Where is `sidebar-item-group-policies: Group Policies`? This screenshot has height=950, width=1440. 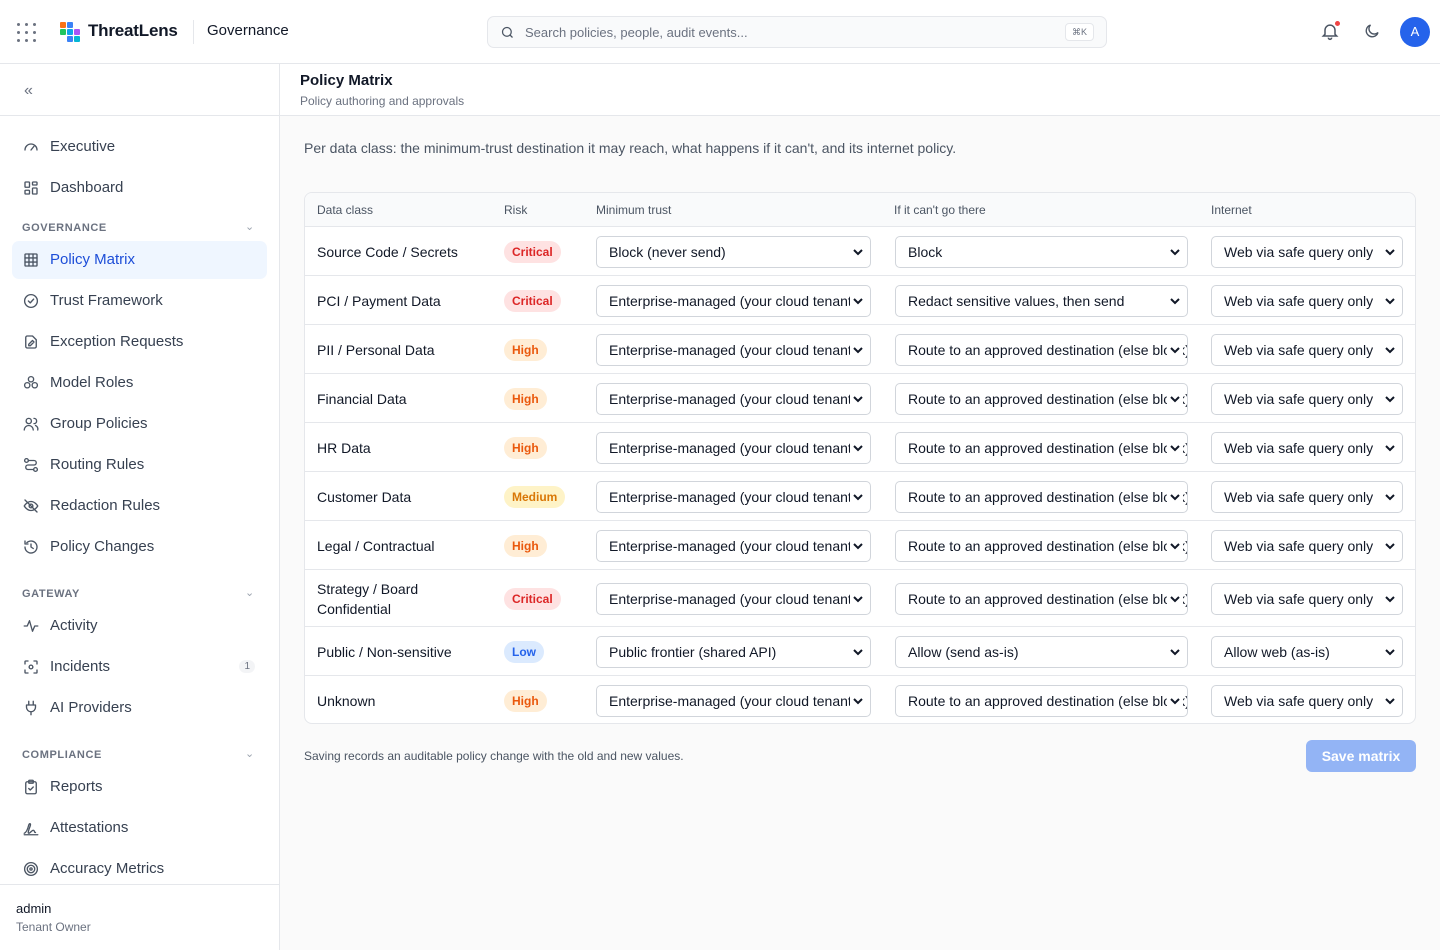 sidebar-item-group-policies: Group Policies is located at coordinates (139, 424).